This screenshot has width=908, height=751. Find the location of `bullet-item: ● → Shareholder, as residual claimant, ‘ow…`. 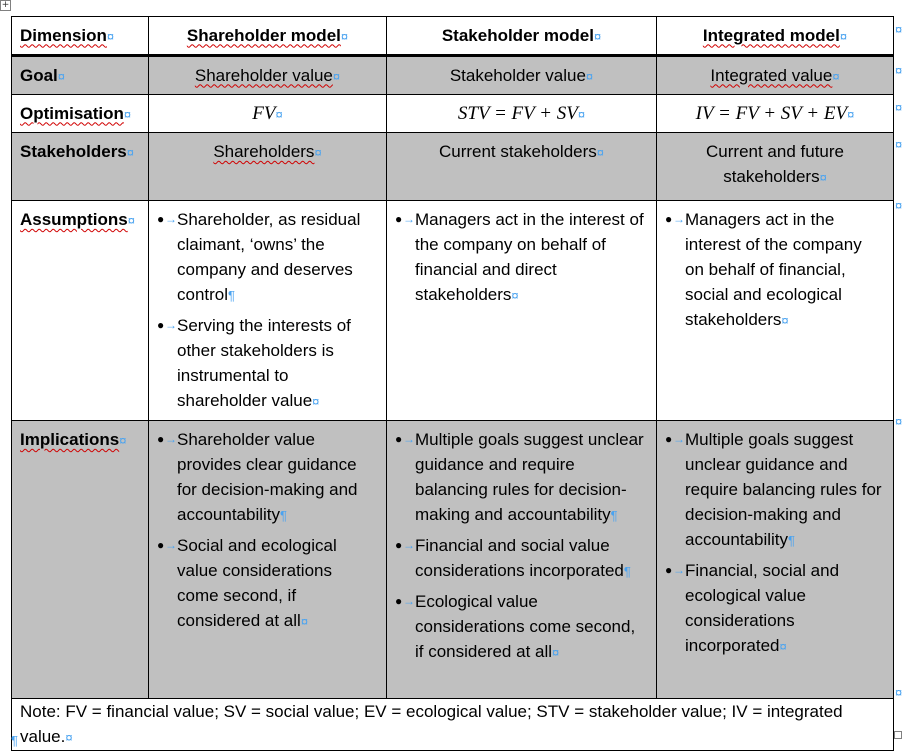

bullet-item: ● → Shareholder, as residual claimant, ‘ow… is located at coordinates (267, 257).